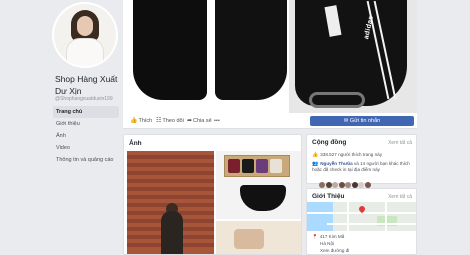  I want to click on page-likes: 👍 338.527 người thích trang này, so click(347, 155).